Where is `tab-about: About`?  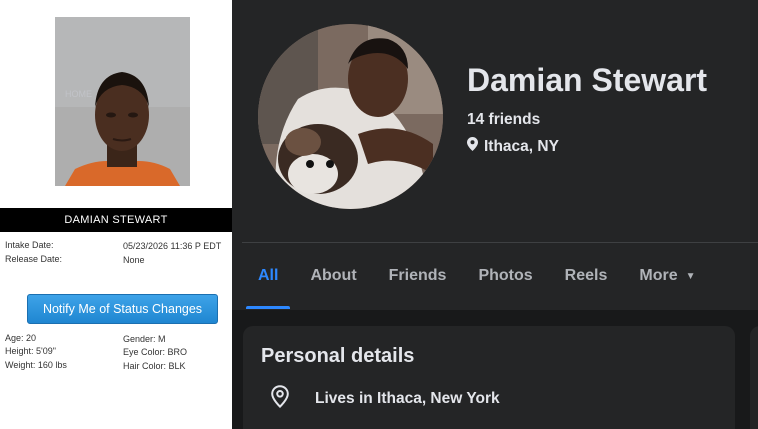 tab-about: About is located at coordinates (333, 276).